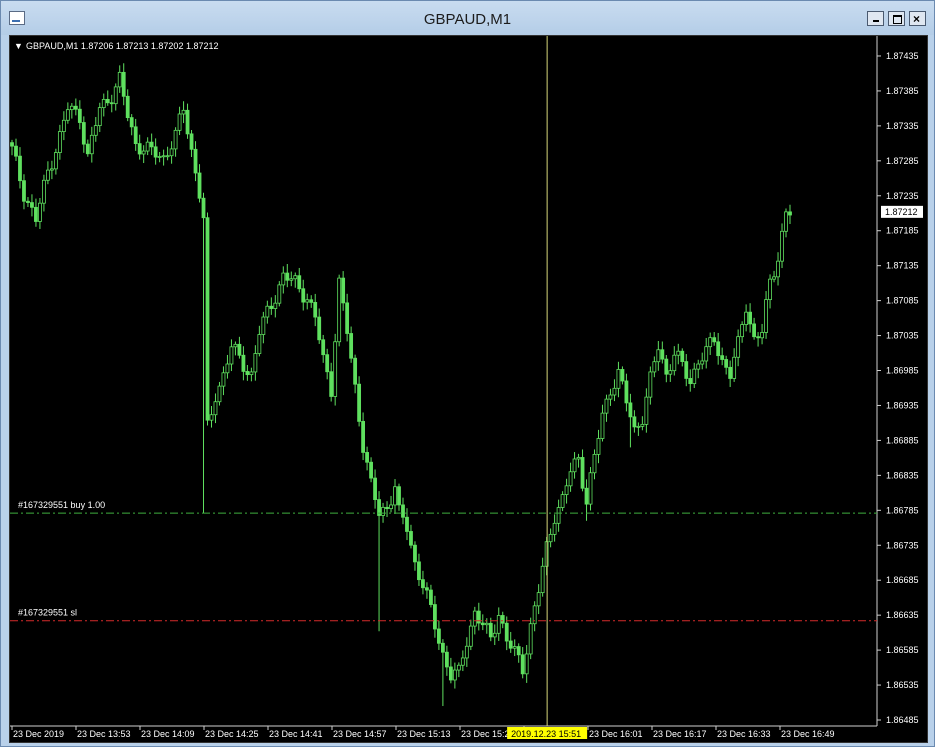  Describe the element at coordinates (902, 475) in the screenshot. I see `price-tick-label: 1.86835` at that location.